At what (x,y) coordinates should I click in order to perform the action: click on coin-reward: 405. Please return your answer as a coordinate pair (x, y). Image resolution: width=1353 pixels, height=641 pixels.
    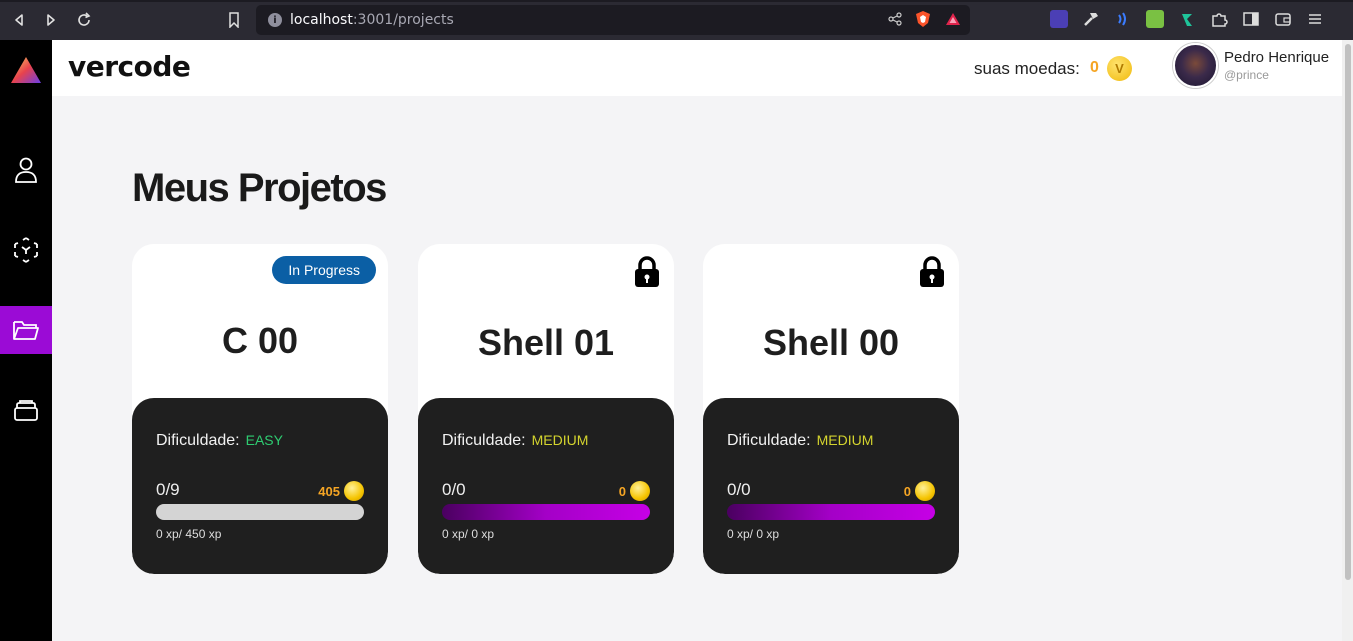
    Looking at the image, I should click on (341, 491).